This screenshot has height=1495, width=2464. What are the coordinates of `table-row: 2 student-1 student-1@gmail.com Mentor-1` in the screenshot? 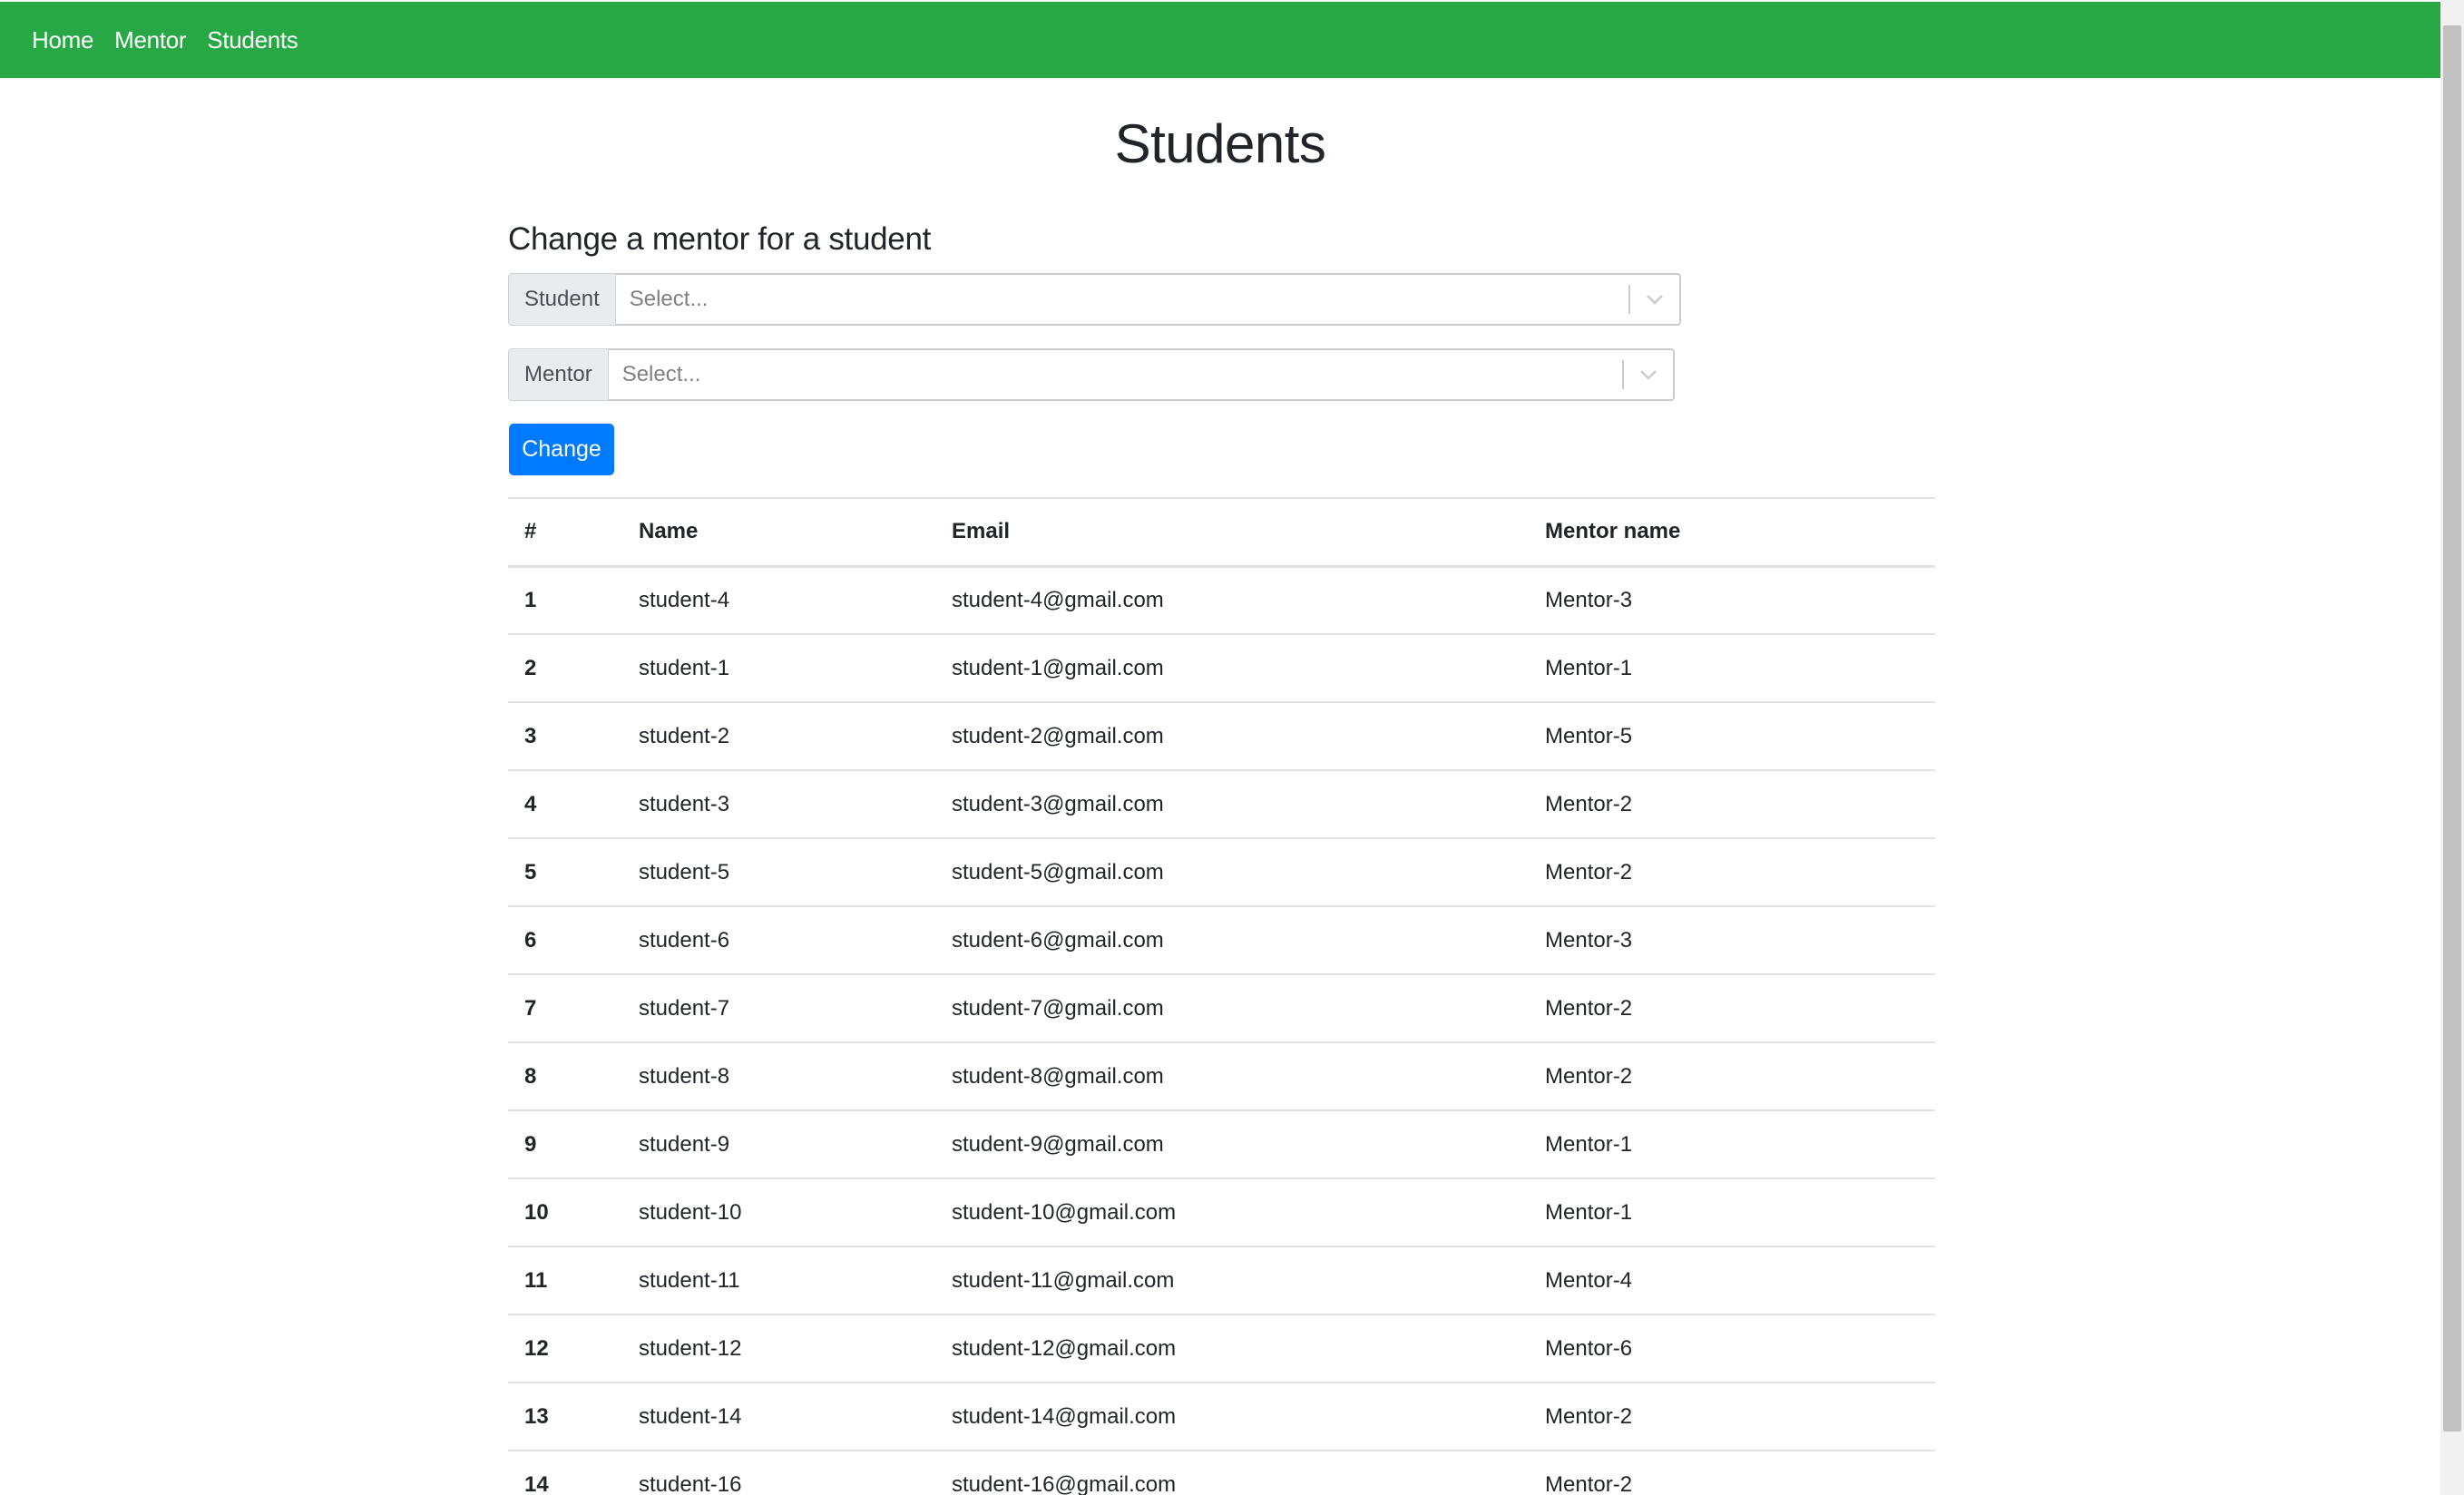 It's located at (1221, 669).